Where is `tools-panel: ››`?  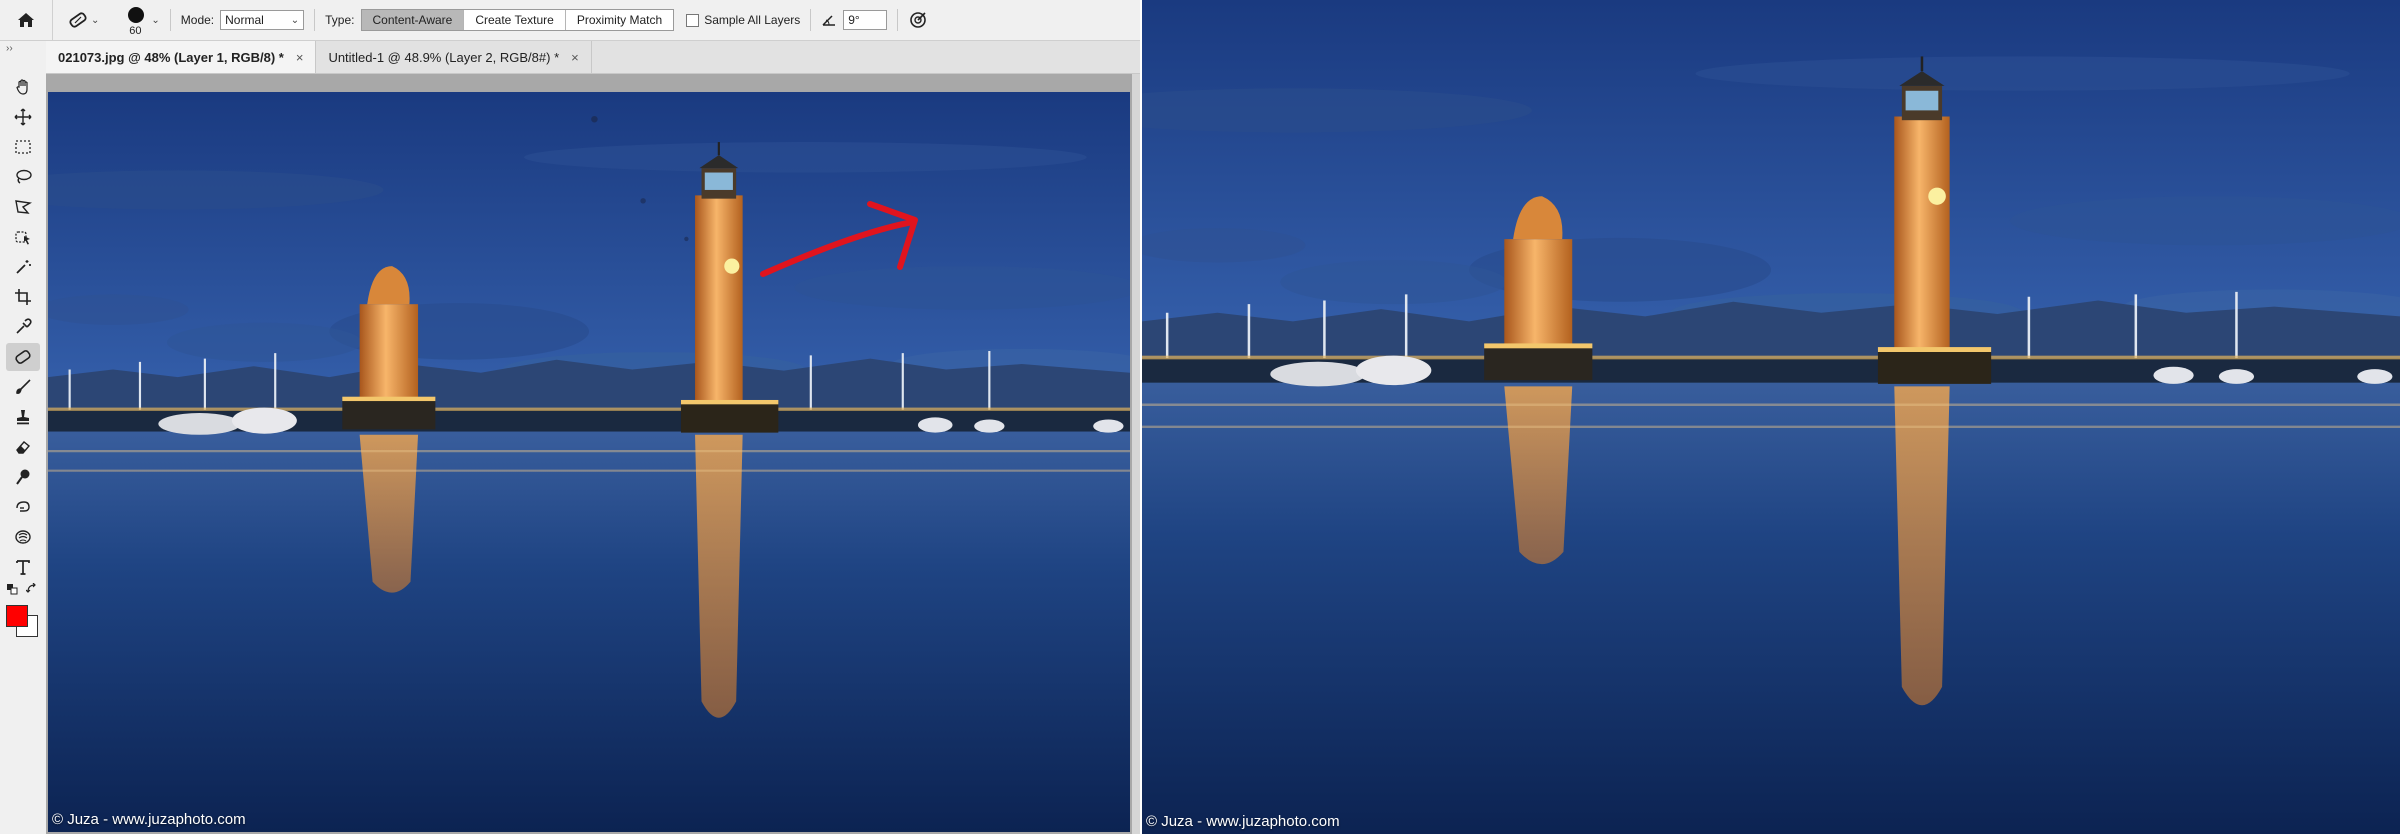
tools-panel: ›› is located at coordinates (23, 437).